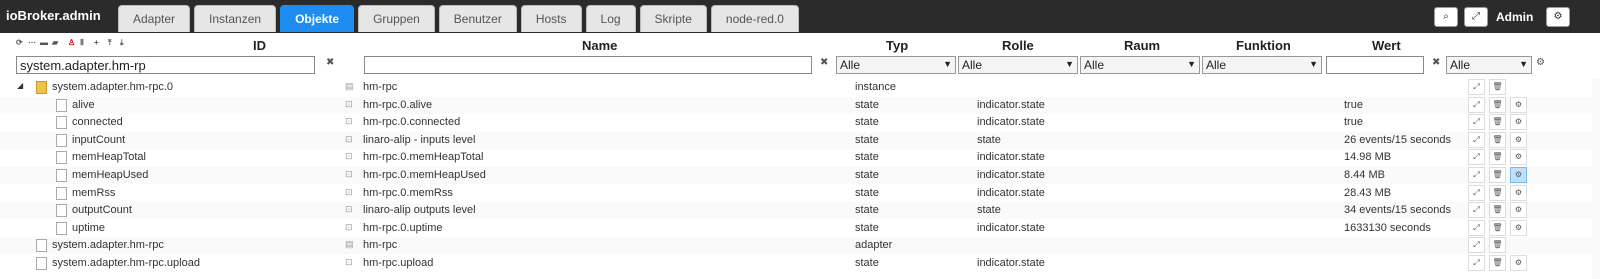 This screenshot has height=279, width=1600. I want to click on tab-instanzen: Instanzen, so click(235, 18).